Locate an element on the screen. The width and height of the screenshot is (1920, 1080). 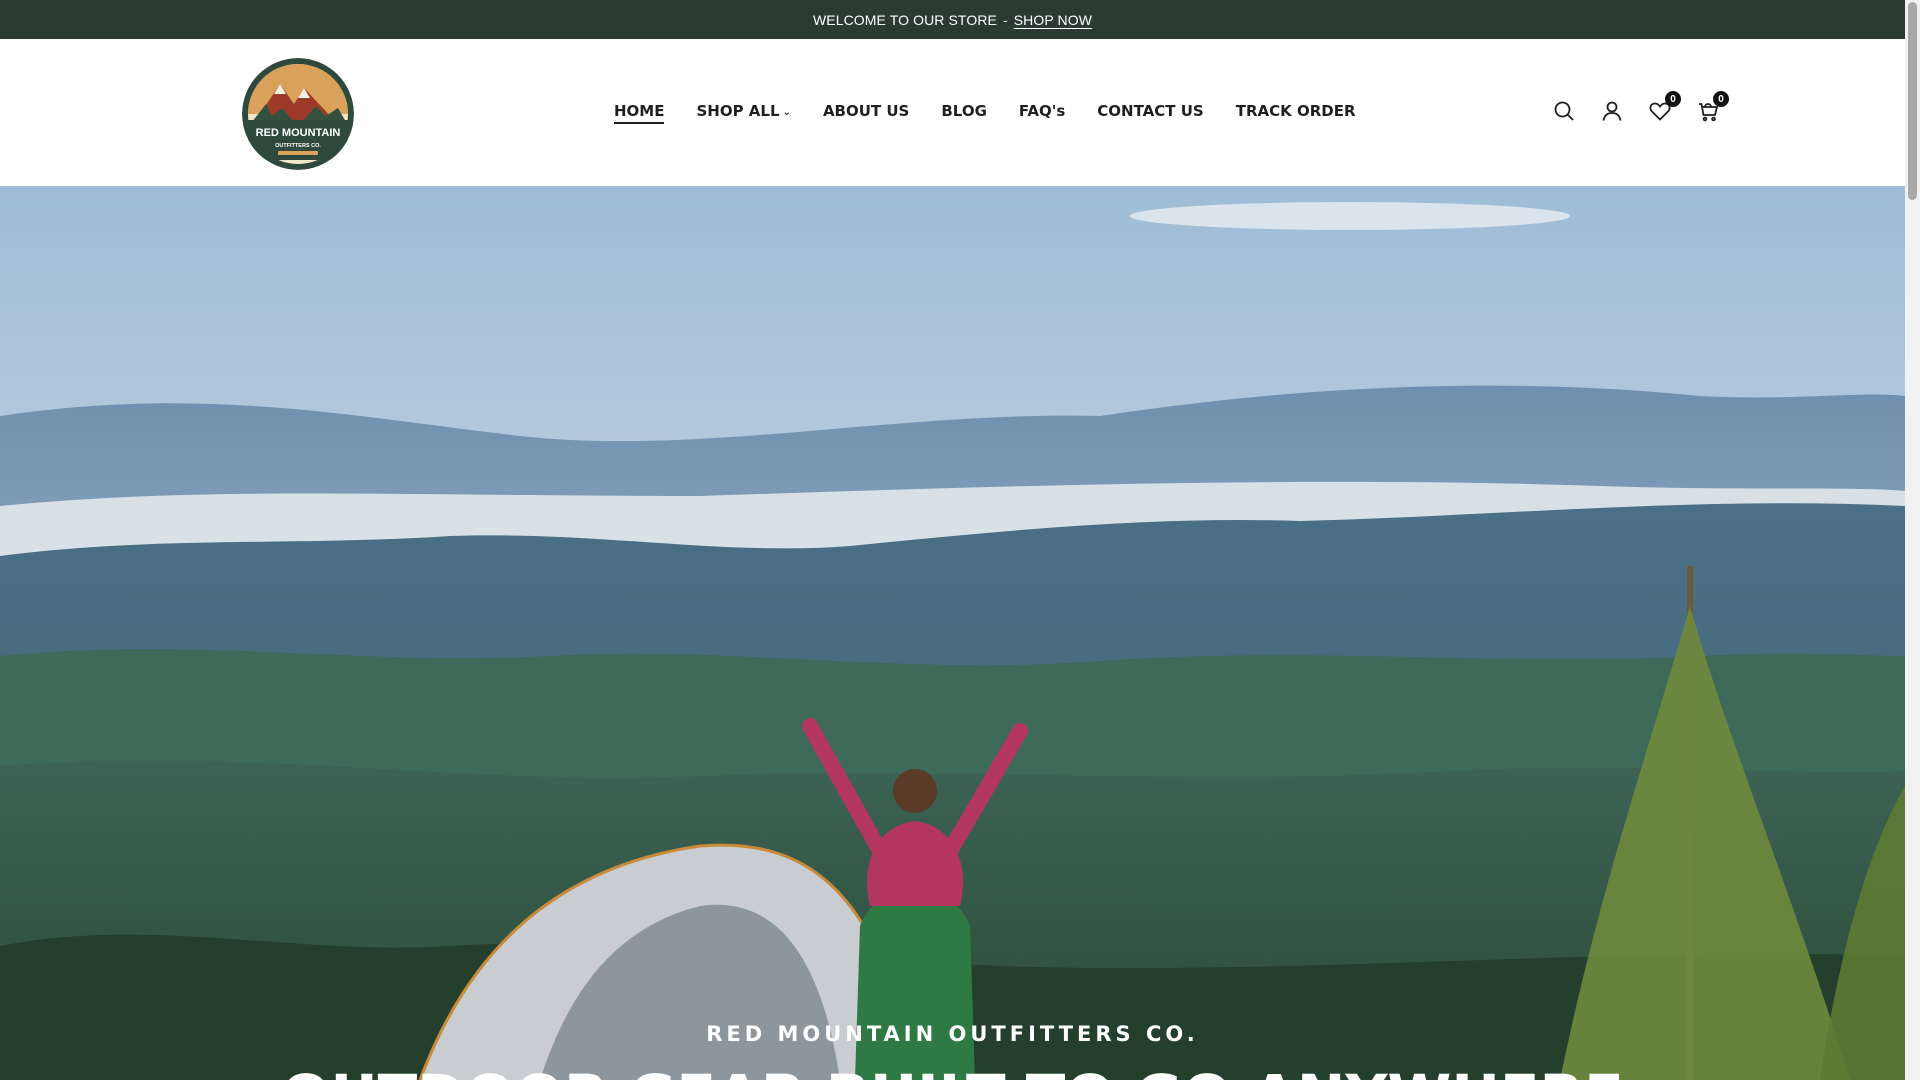
nav-about-us-label: ABOUT US is located at coordinates (866, 111).